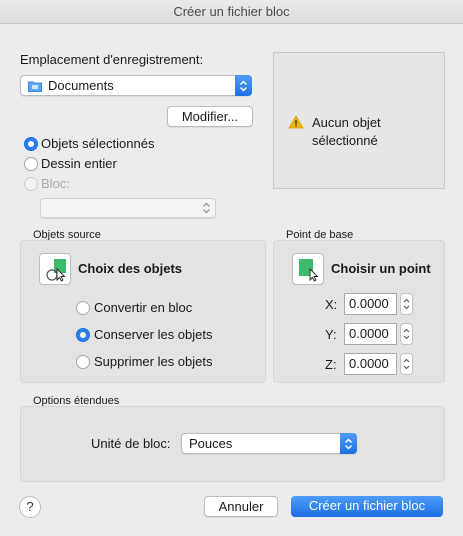 This screenshot has width=463, height=536. I want to click on radio-entire-drawing, so click(31, 164).